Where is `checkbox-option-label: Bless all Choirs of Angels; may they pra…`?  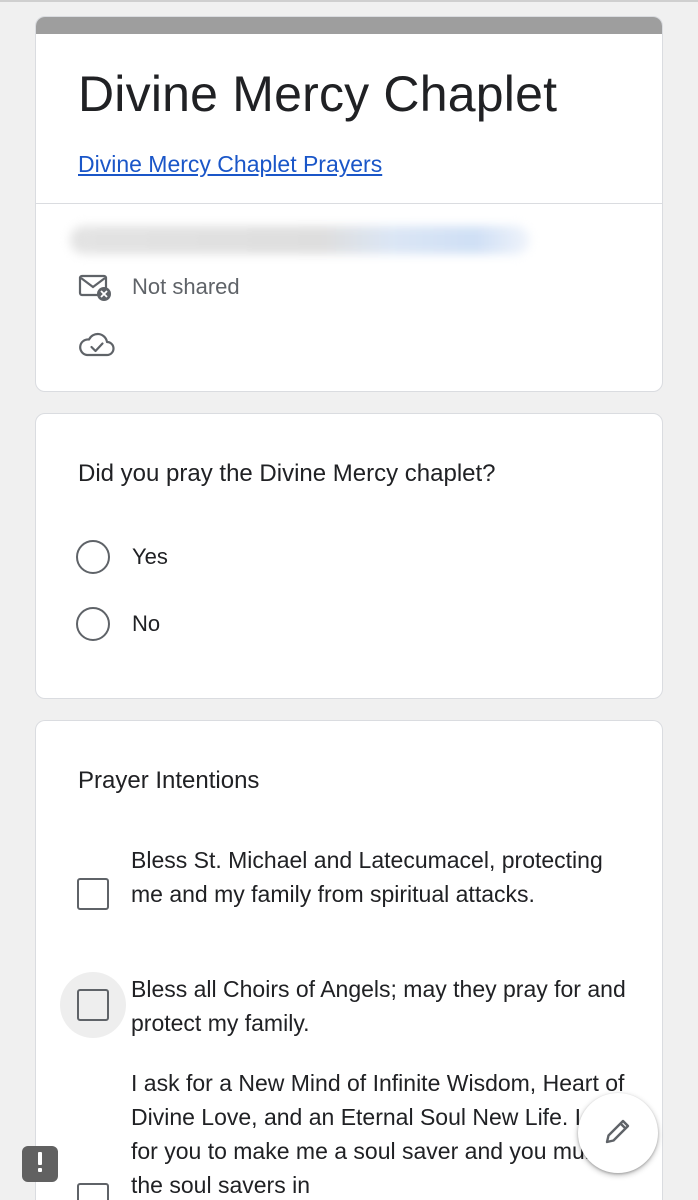
checkbox-option-label: Bless all Choirs of Angels; may they pra… is located at coordinates (378, 1006).